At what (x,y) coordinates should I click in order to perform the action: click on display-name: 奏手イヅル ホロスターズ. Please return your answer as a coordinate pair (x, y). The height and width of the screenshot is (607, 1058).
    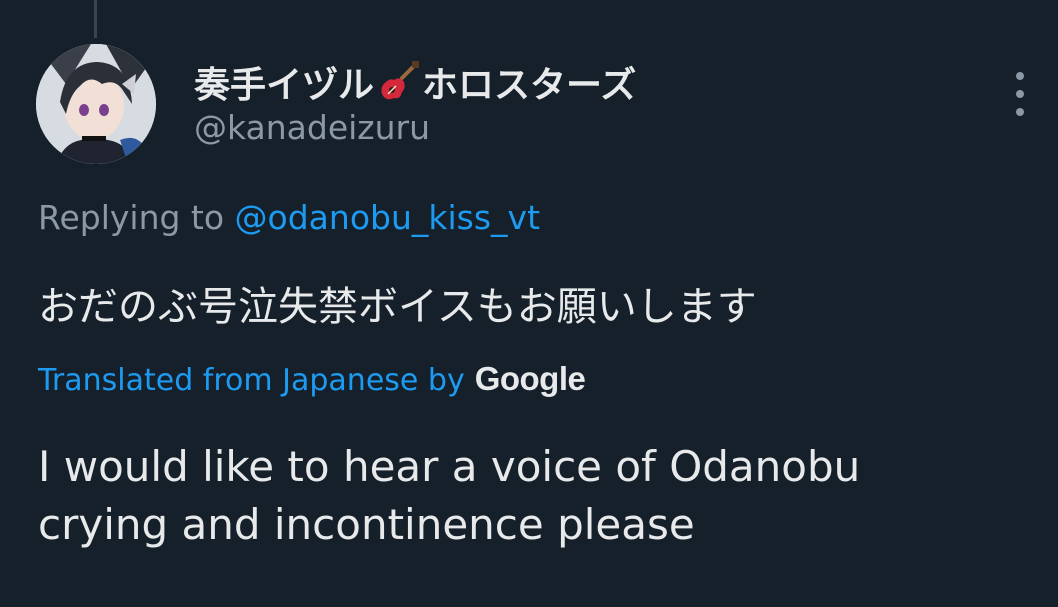
    Looking at the image, I should click on (415, 82).